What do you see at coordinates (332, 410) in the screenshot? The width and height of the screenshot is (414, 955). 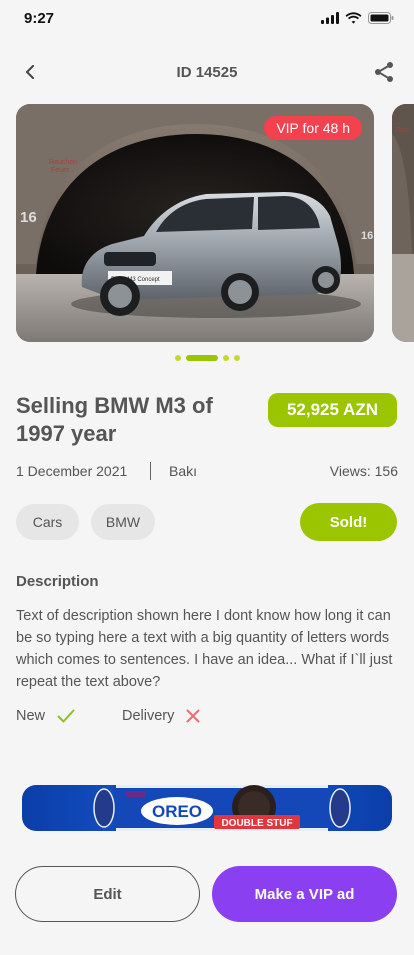 I see `price-badge: 52,925 AZN` at bounding box center [332, 410].